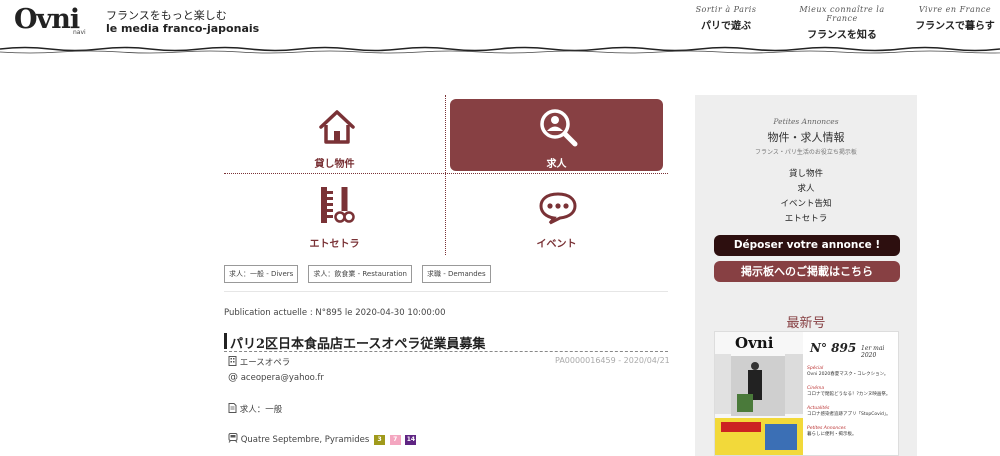  I want to click on email-link: aceopera@yahoo.fr, so click(282, 378).